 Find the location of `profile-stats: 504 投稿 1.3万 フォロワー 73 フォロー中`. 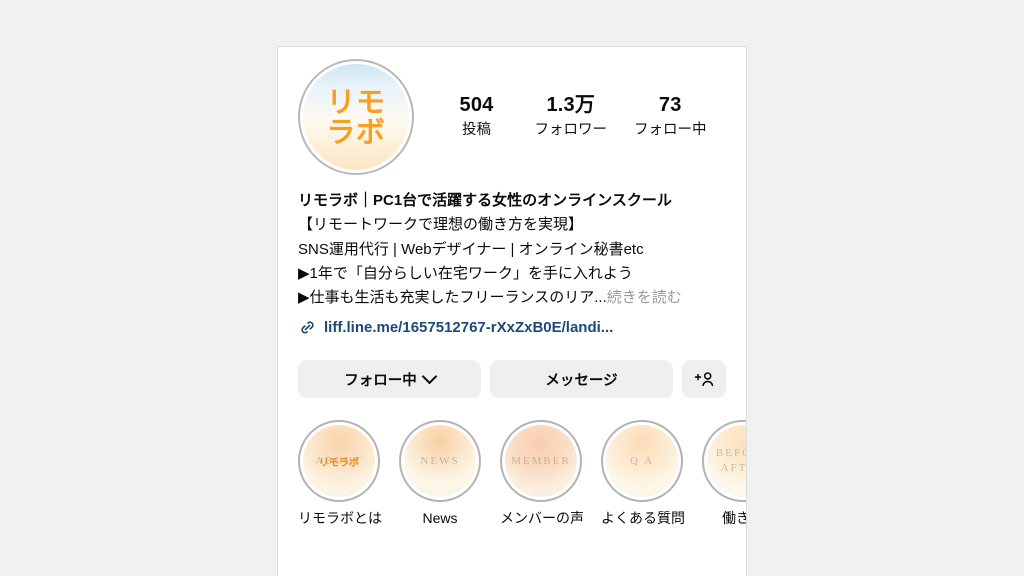

profile-stats: 504 投稿 1.3万 フォロワー 73 フォロー中 is located at coordinates (570, 117).